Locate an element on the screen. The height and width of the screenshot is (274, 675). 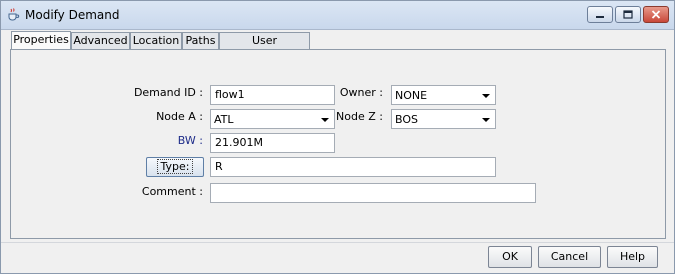
bw-field: 21.901M is located at coordinates (272, 143).